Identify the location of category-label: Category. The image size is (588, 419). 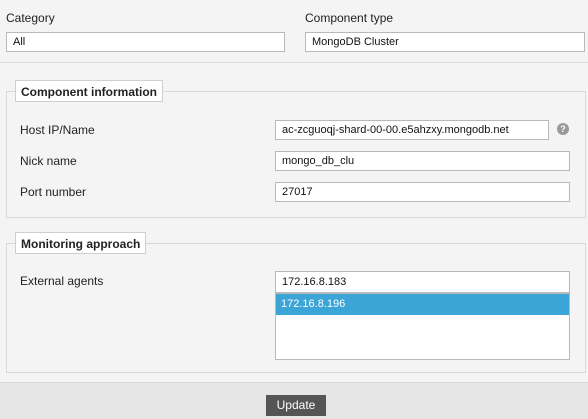
(30, 18).